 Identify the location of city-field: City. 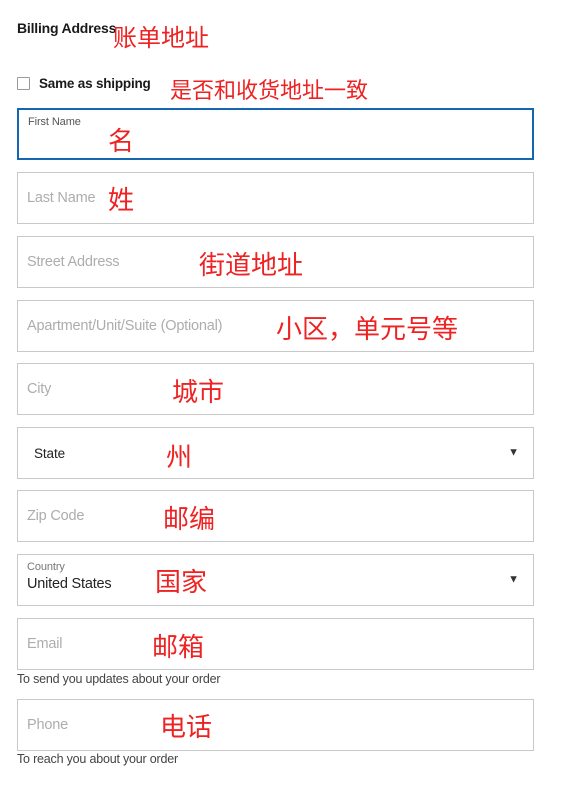
(275, 389).